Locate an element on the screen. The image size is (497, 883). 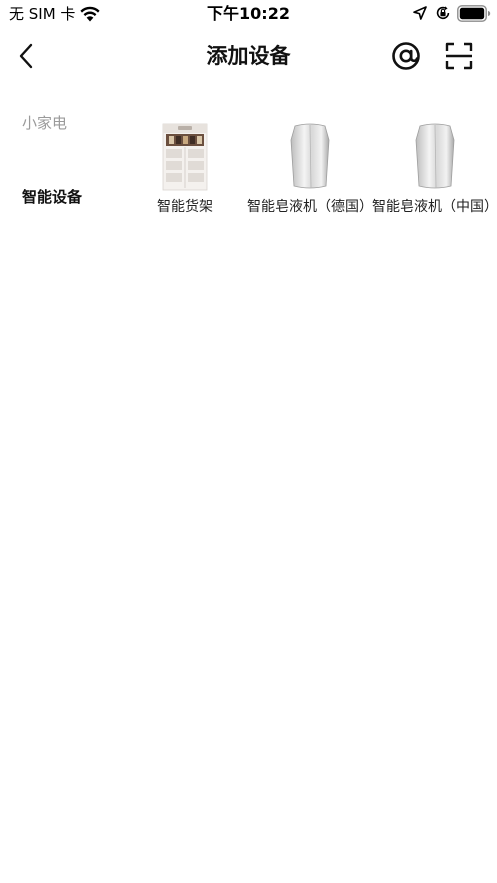
device-label: 智能皂液机（中国） is located at coordinates (434, 207).